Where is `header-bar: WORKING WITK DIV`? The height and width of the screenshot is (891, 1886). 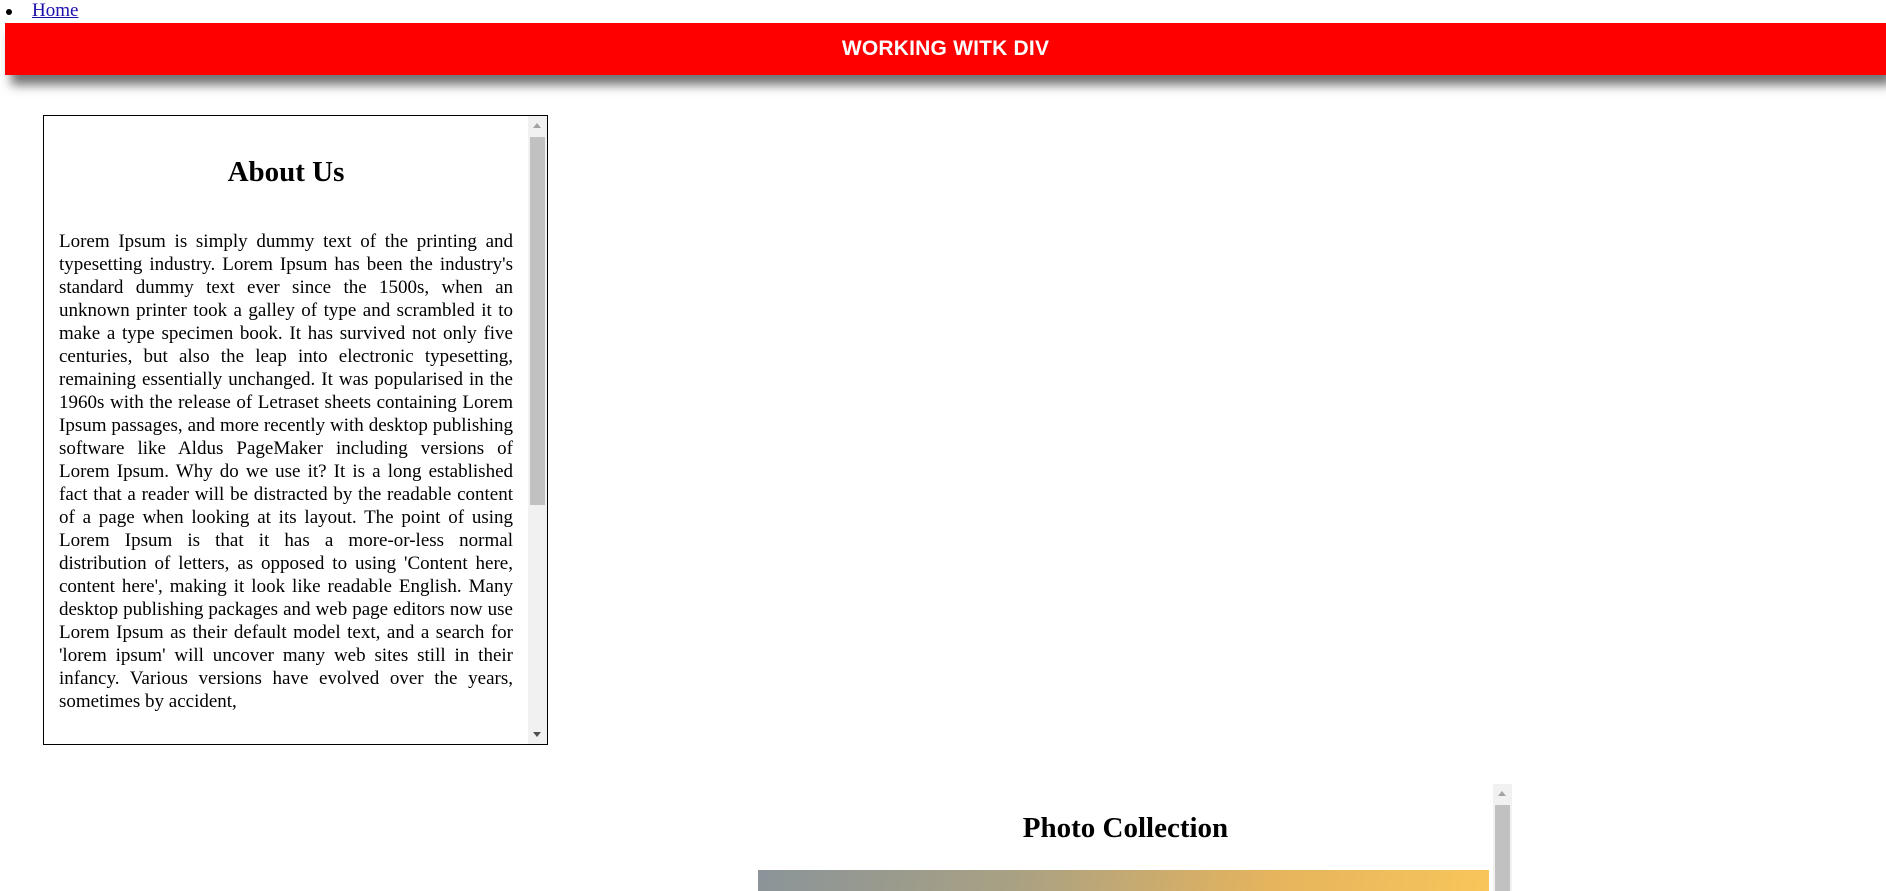
header-bar: WORKING WITK DIV is located at coordinates (945, 49).